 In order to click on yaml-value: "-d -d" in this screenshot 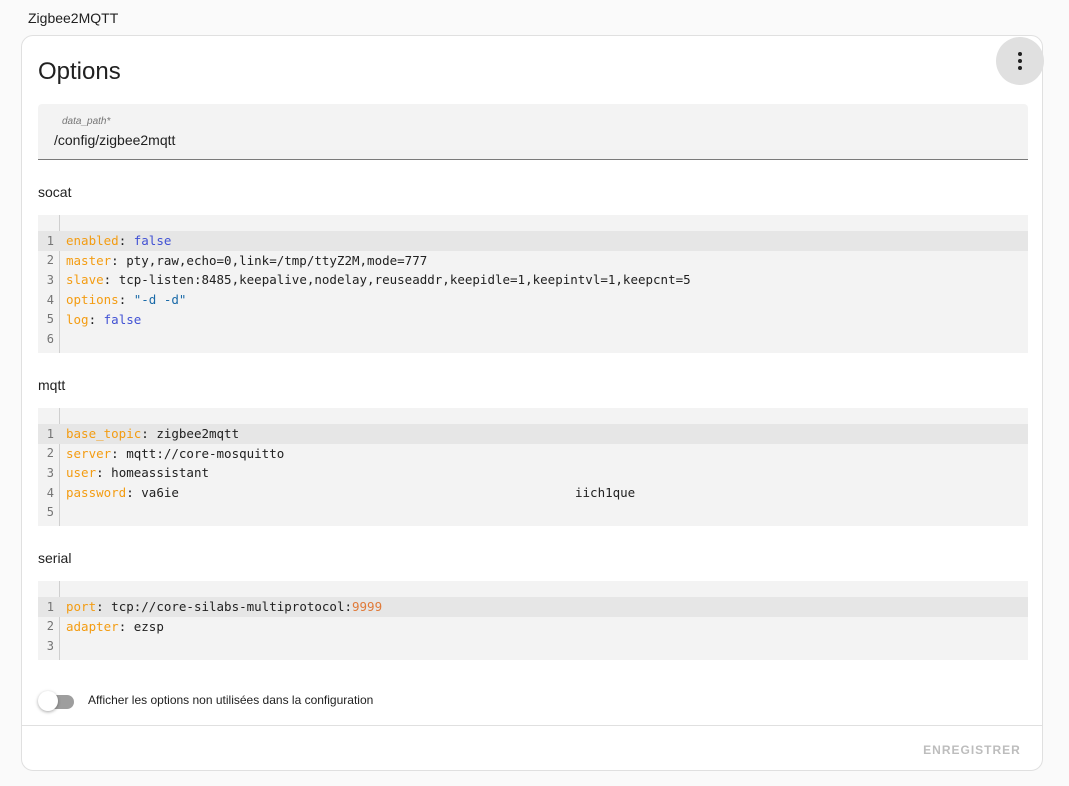, I will do `click(160, 300)`.